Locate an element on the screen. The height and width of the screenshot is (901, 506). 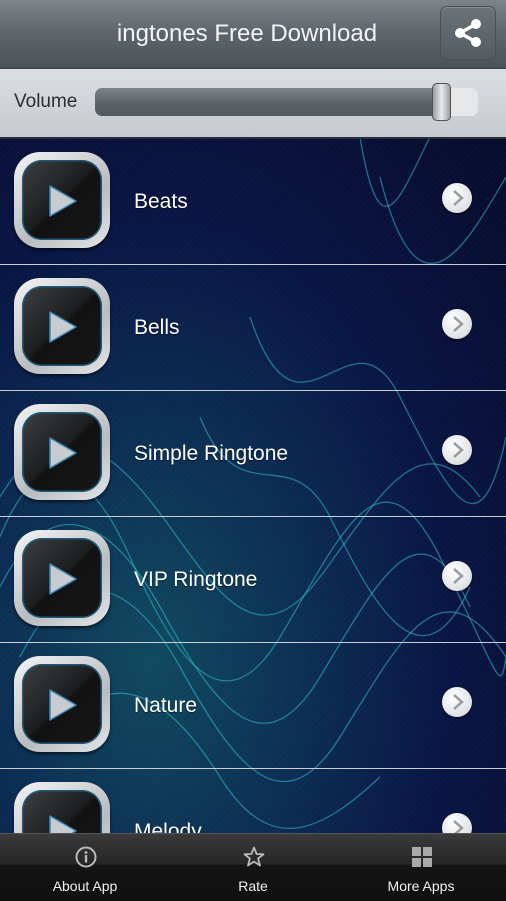
ringtone-row-simple-ringtone: Simple Ringtone is located at coordinates (253, 454).